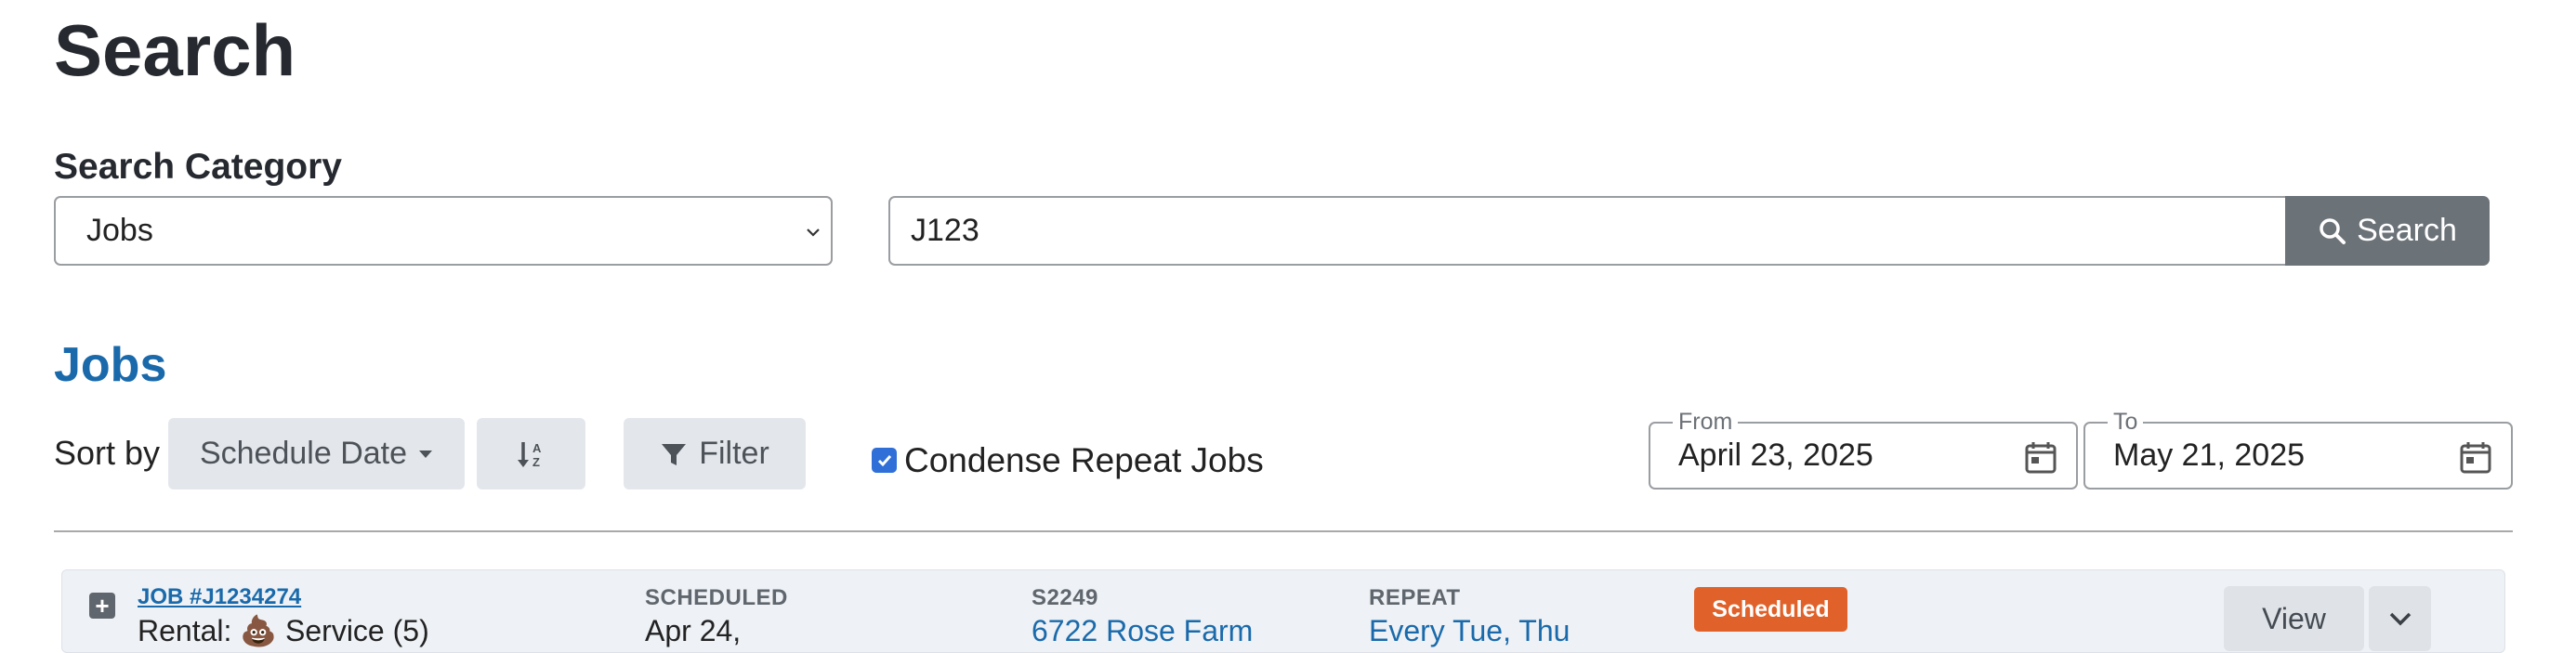 This screenshot has height=653, width=2576. I want to click on repeat-schedule-link: Every Tue, Thu, so click(1469, 630).